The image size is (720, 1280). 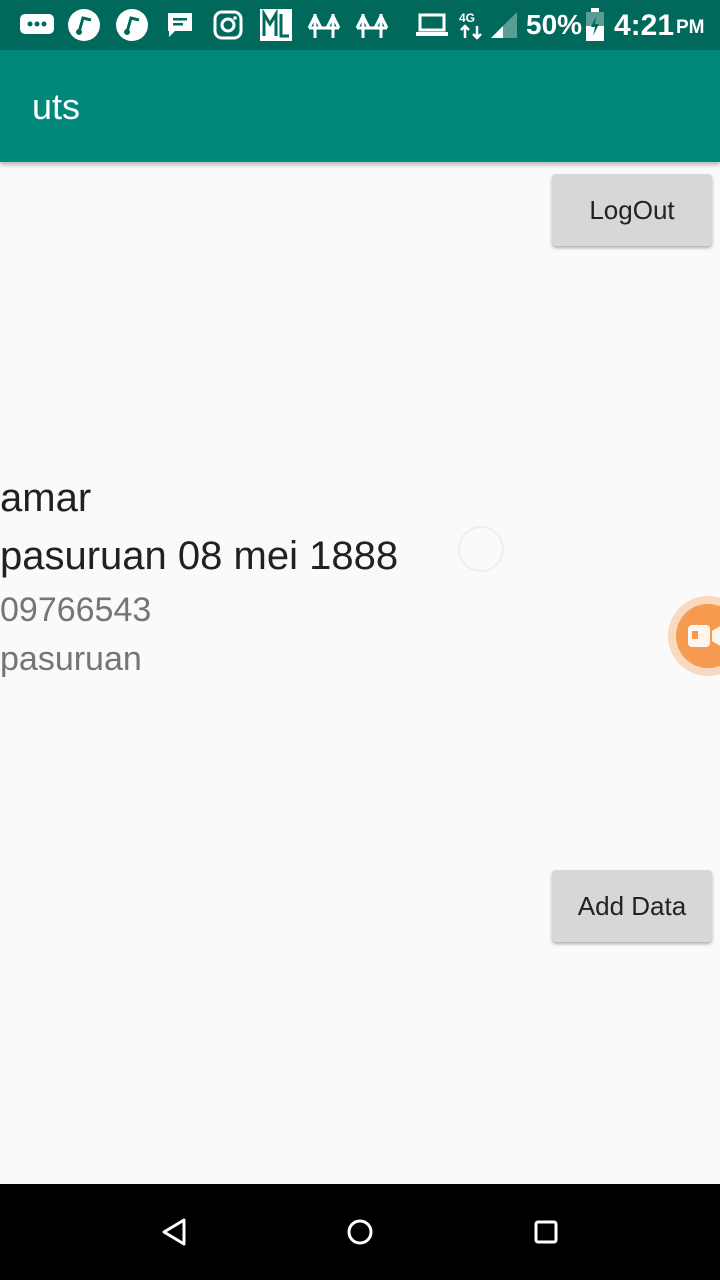 I want to click on app-bar: uts, so click(x=360, y=106).